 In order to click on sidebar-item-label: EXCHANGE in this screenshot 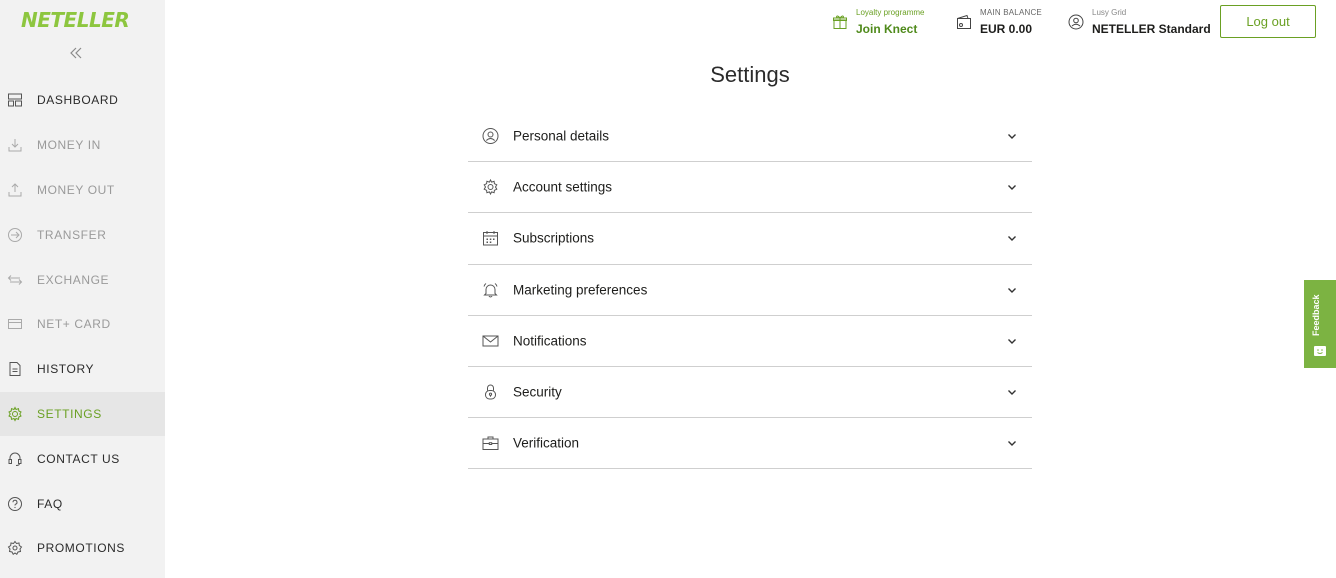, I will do `click(73, 279)`.